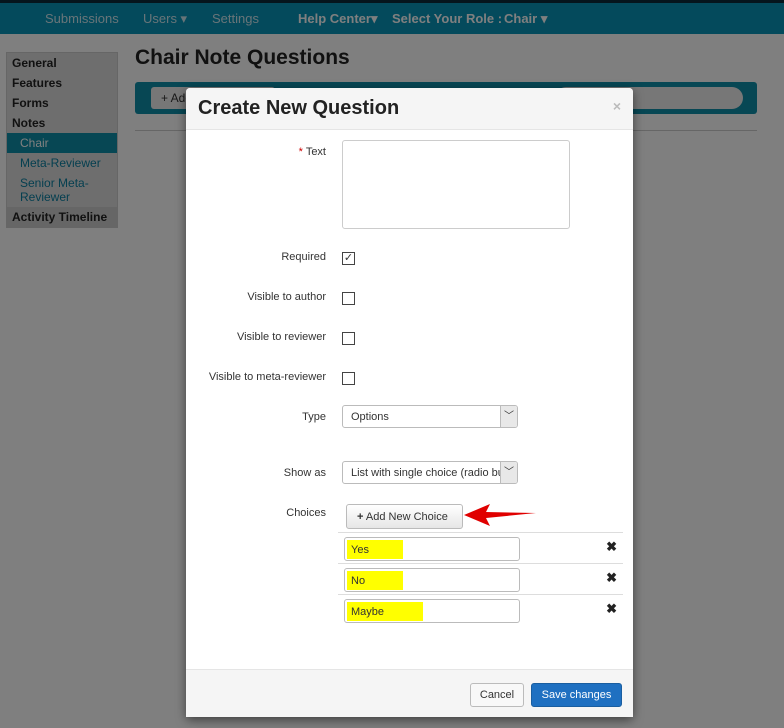 The height and width of the screenshot is (728, 784). I want to click on red-arrow-annotation, so click(500, 515).